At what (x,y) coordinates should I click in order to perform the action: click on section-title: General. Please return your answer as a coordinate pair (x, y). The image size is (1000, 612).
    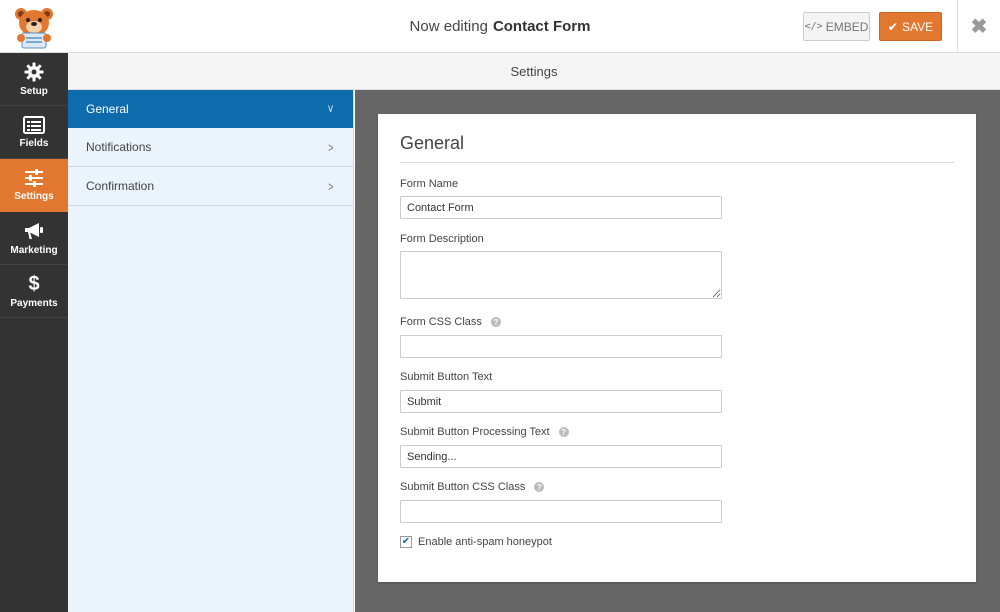
    Looking at the image, I should click on (432, 143).